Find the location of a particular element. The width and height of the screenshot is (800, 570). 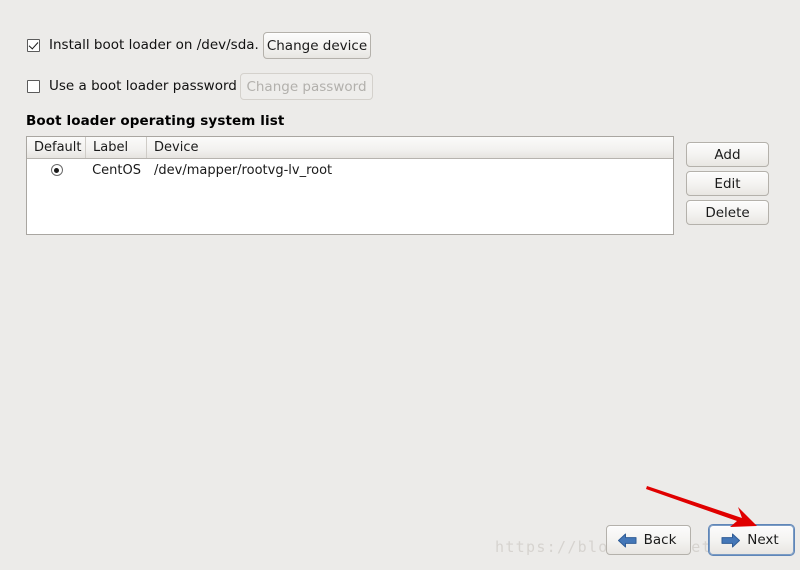

os-list-actions: Add Edit Delete is located at coordinates (727, 185).